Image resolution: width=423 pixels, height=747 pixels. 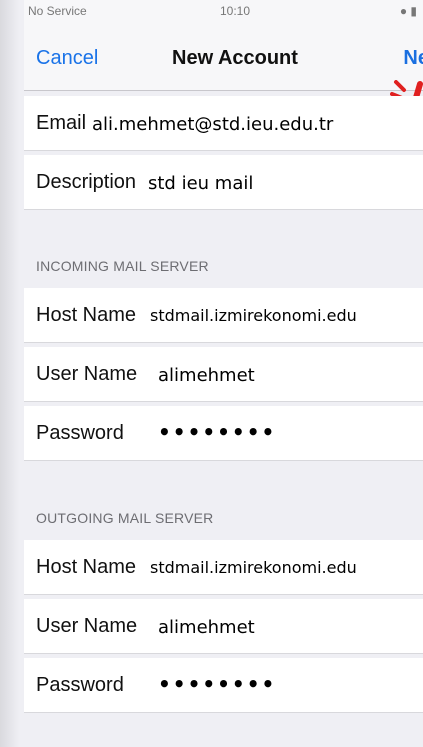 What do you see at coordinates (12, 373) in the screenshot?
I see `left-edge-shadow` at bounding box center [12, 373].